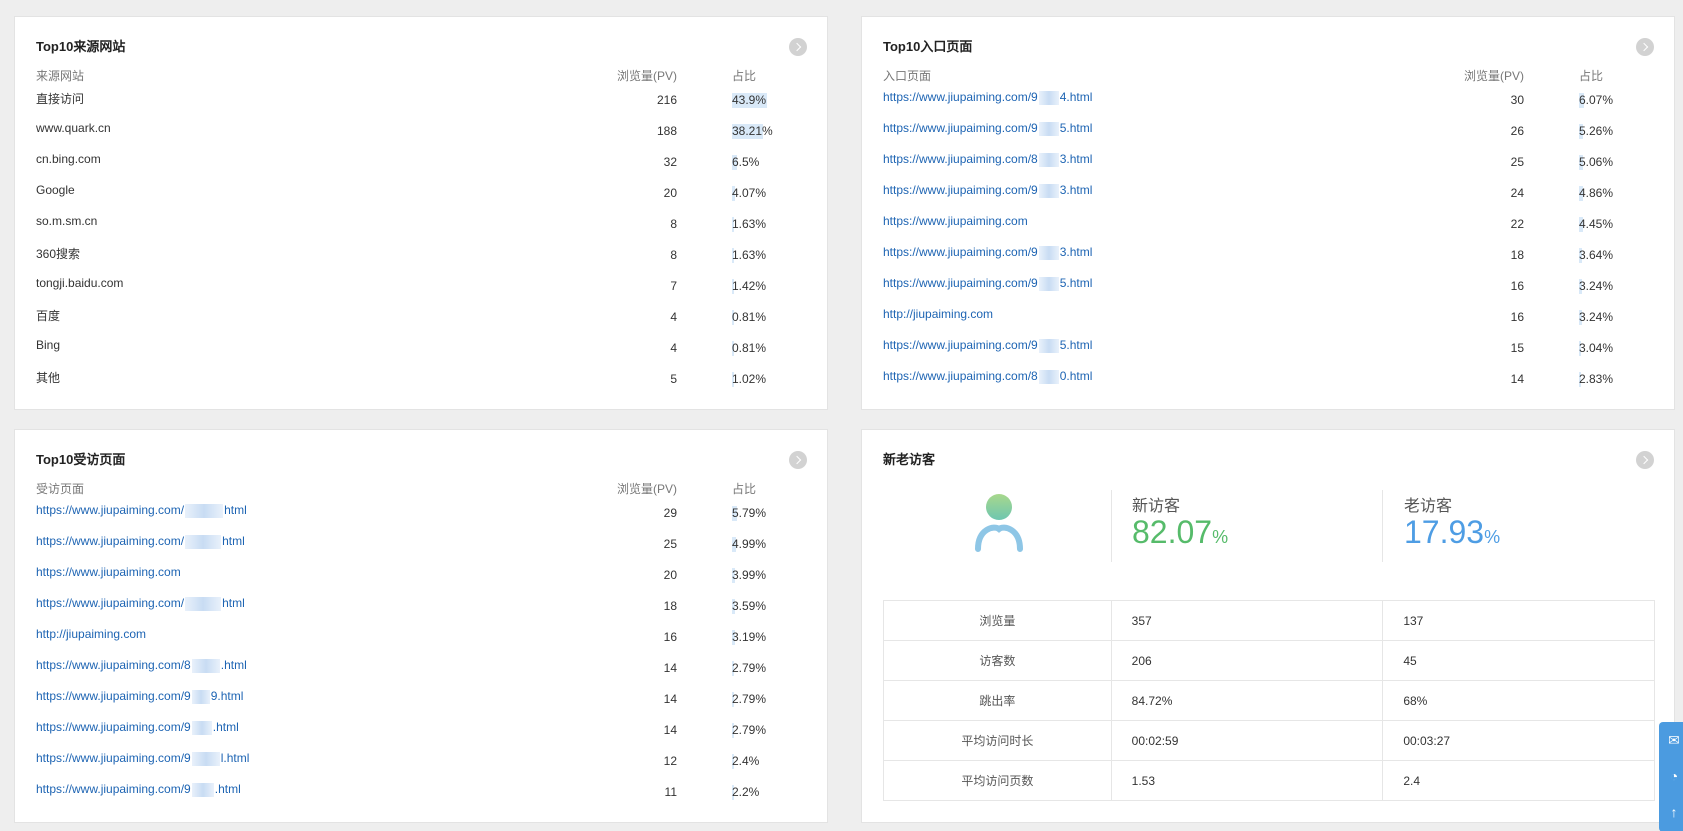 This screenshot has width=1683, height=831. What do you see at coordinates (749, 317) in the screenshot?
I see `percent-value: 0.81%` at bounding box center [749, 317].